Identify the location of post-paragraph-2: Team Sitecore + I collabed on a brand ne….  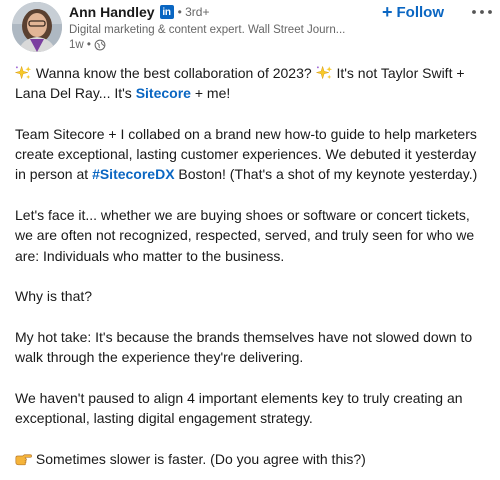
(252, 154).